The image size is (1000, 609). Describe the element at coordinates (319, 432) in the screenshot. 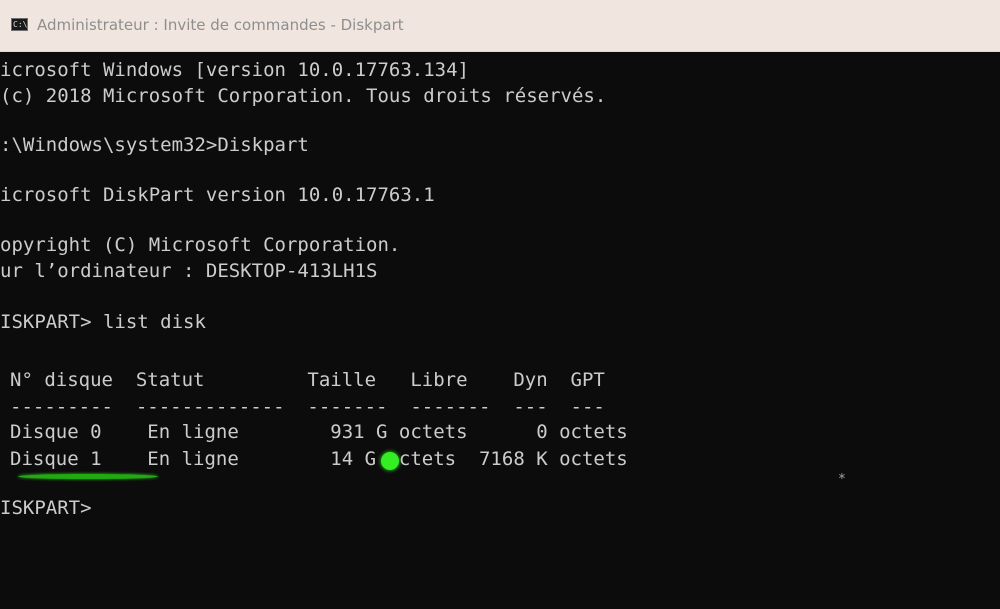

I see `disk-table-row: Disque 0 En ligne 931 G octets 0 octets` at that location.